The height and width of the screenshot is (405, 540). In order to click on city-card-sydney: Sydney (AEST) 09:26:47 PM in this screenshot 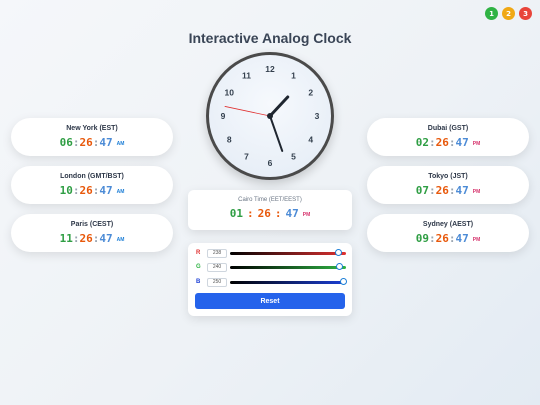, I will do `click(448, 233)`.